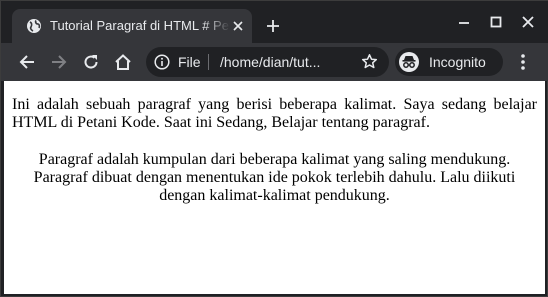 The height and width of the screenshot is (297, 548). I want to click on incognito-label: Incognito, so click(457, 62).